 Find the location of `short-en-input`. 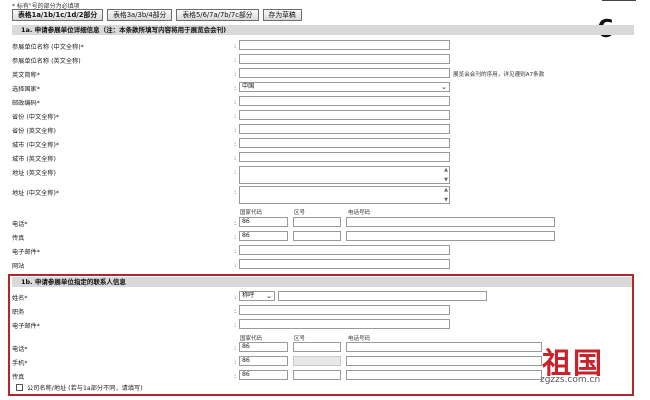

short-en-input is located at coordinates (344, 73).